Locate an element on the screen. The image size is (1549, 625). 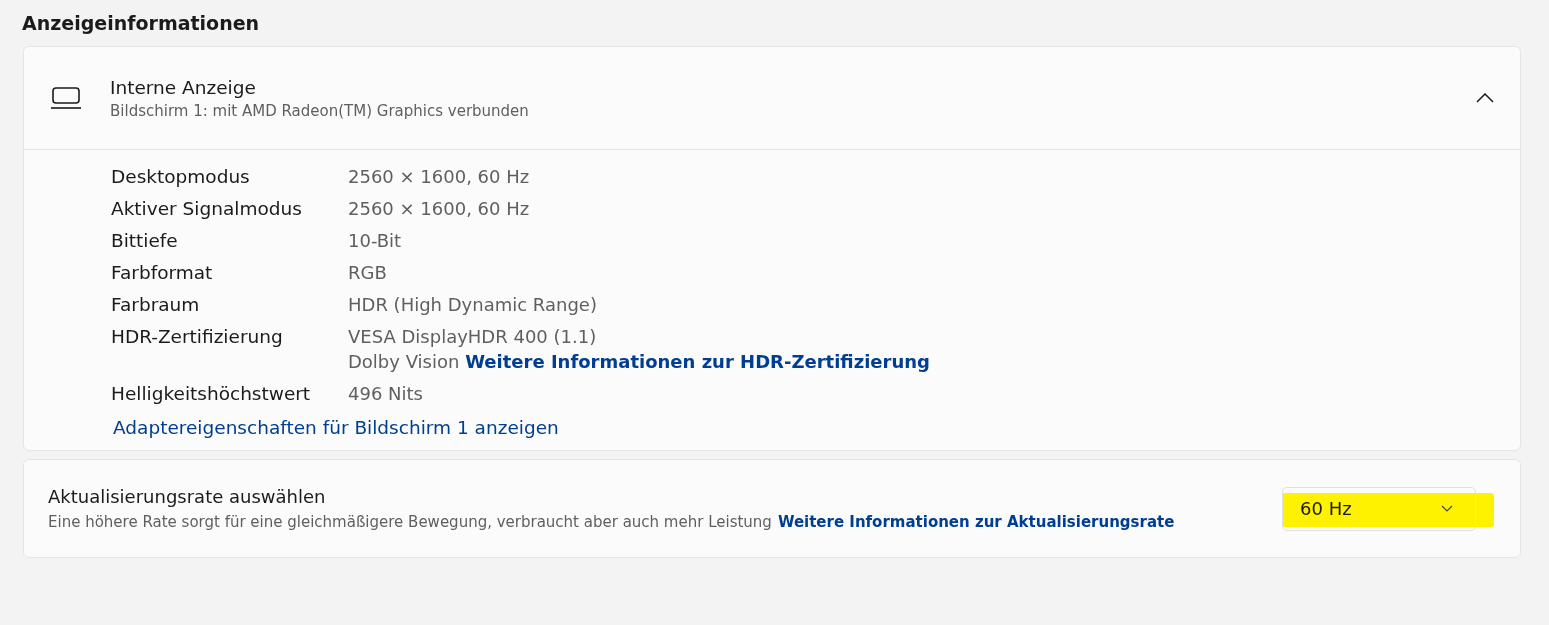
property-label: Farbraum is located at coordinates (155, 304).